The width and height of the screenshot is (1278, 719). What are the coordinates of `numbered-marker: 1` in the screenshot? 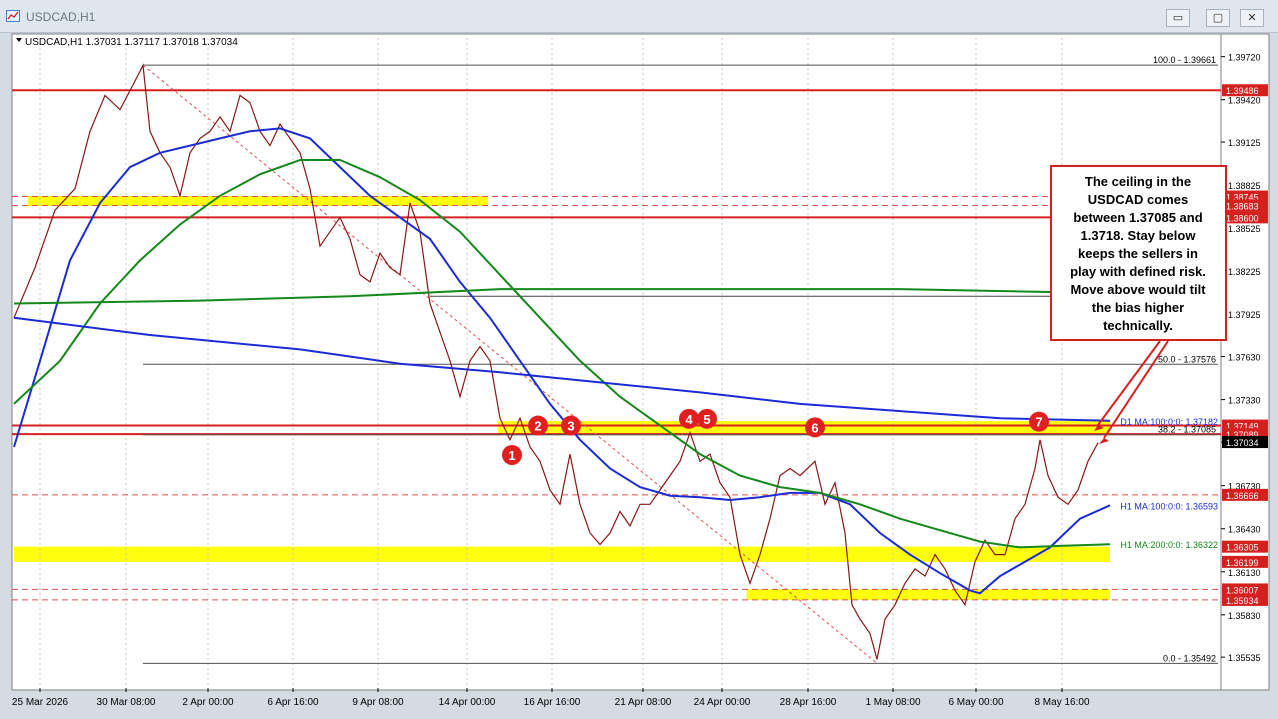 It's located at (512, 454).